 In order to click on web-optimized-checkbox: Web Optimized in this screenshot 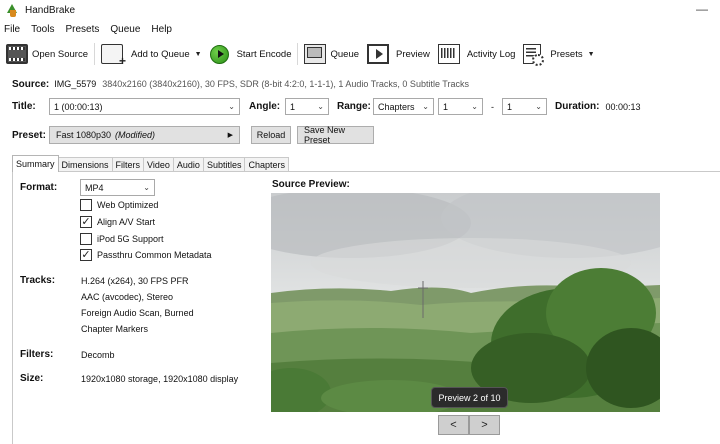, I will do `click(119, 205)`.